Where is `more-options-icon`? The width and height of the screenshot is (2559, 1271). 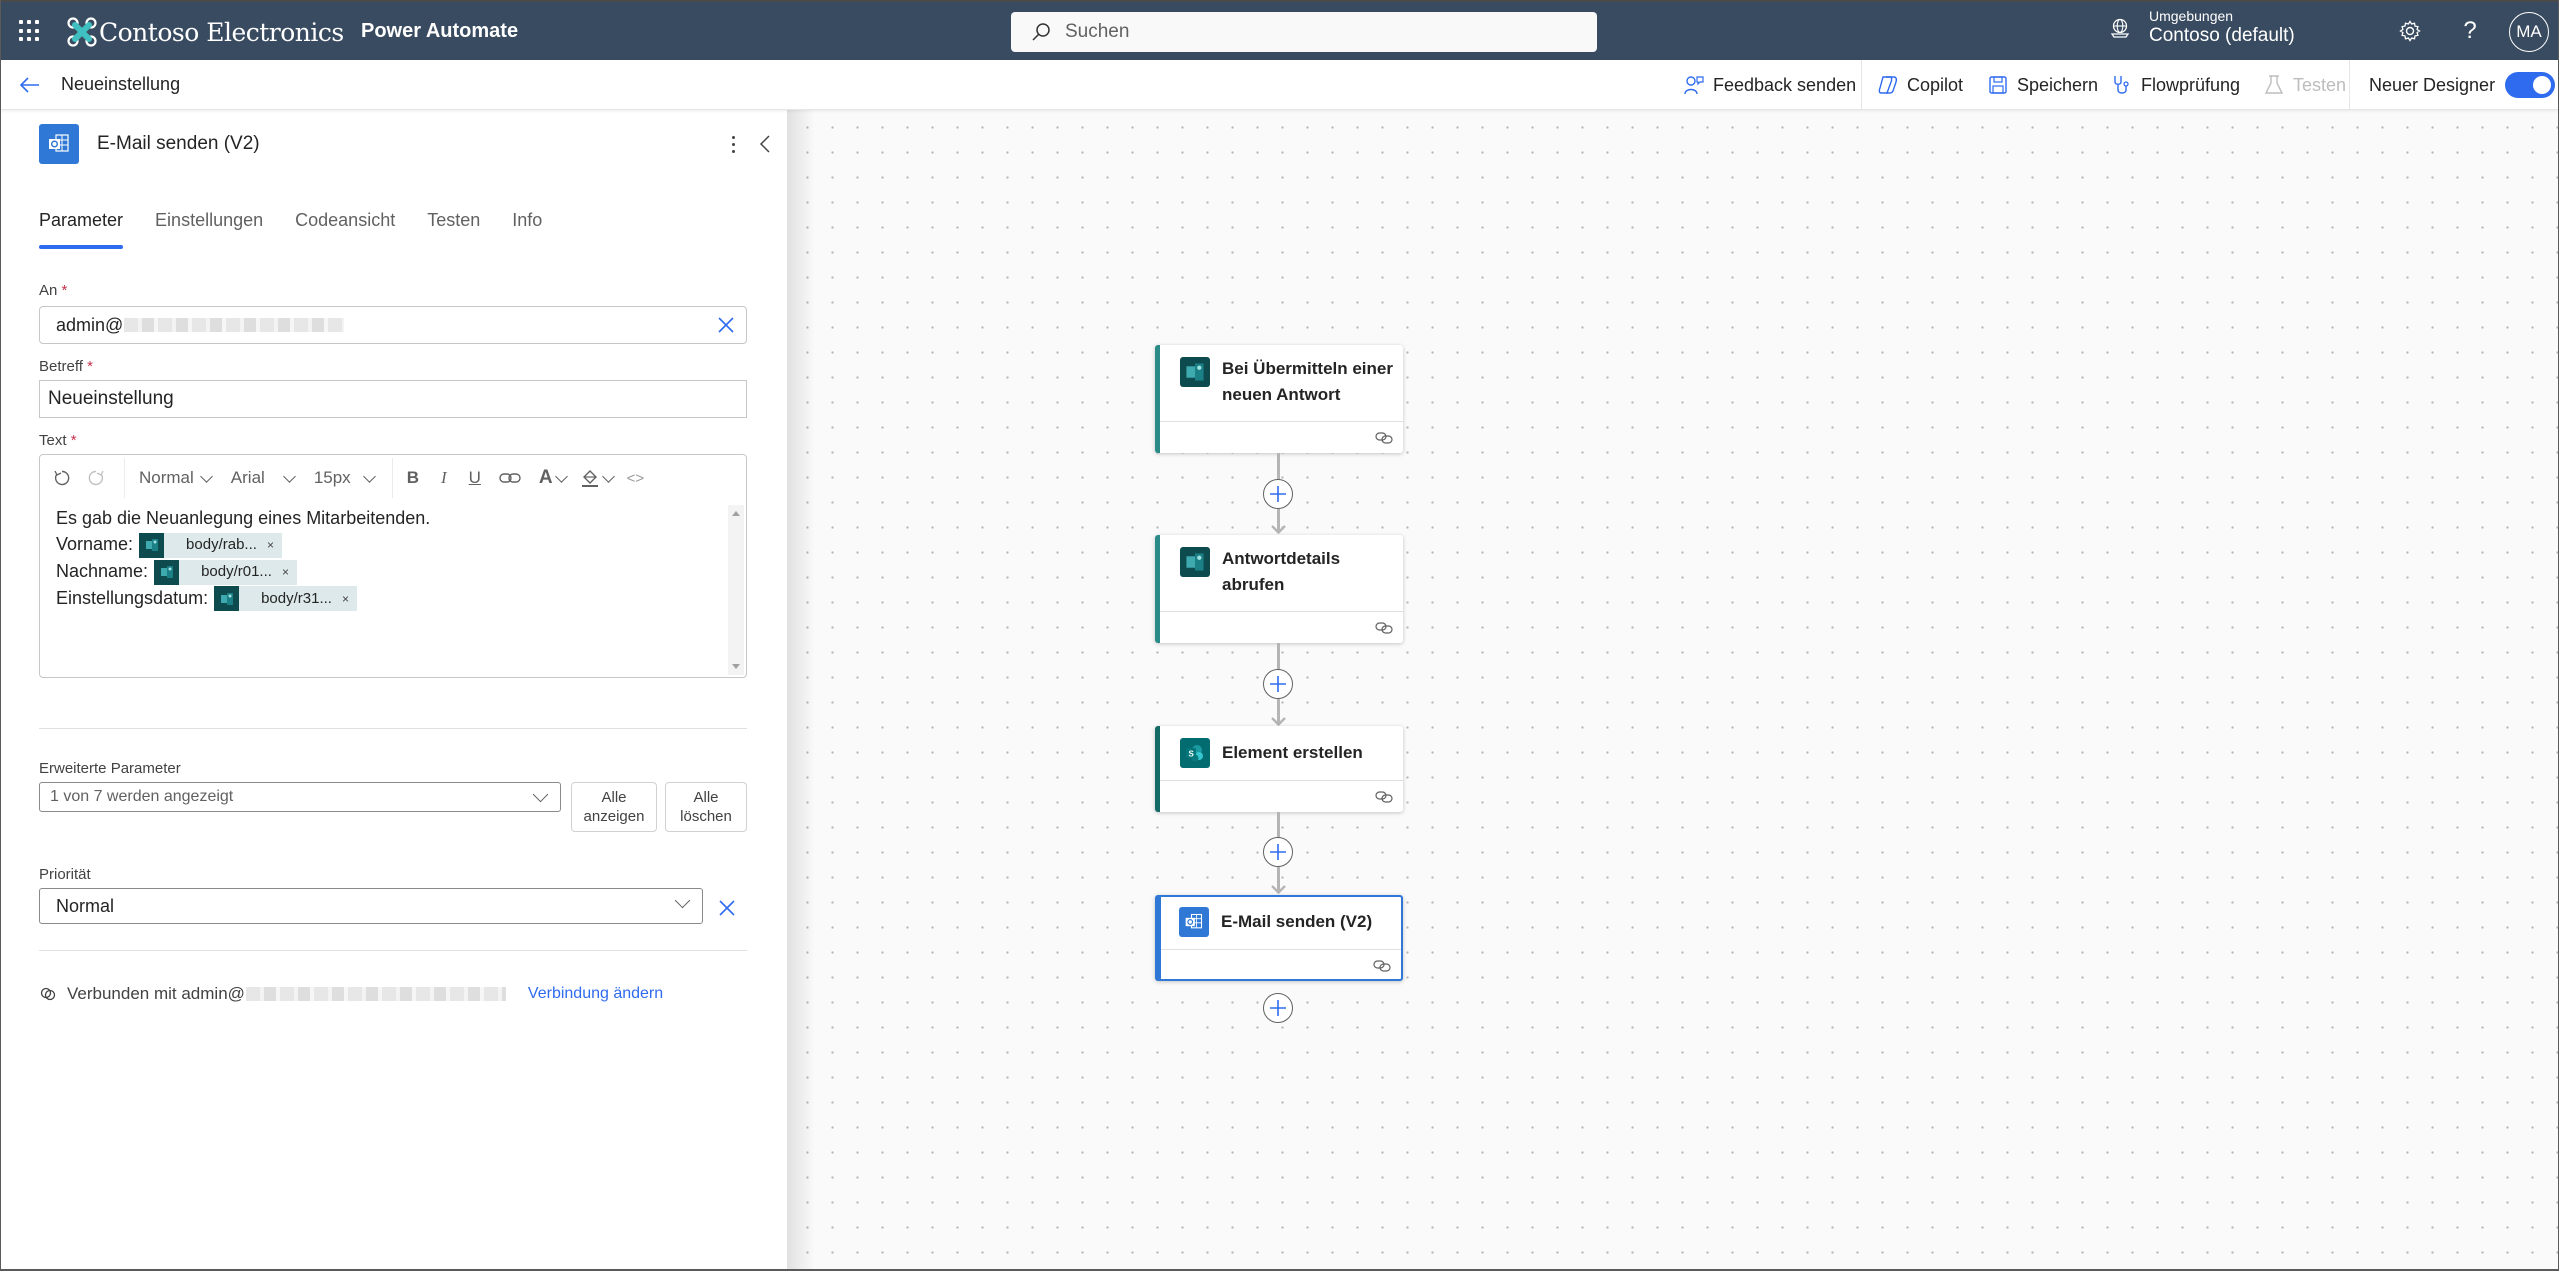
more-options-icon is located at coordinates (733, 144).